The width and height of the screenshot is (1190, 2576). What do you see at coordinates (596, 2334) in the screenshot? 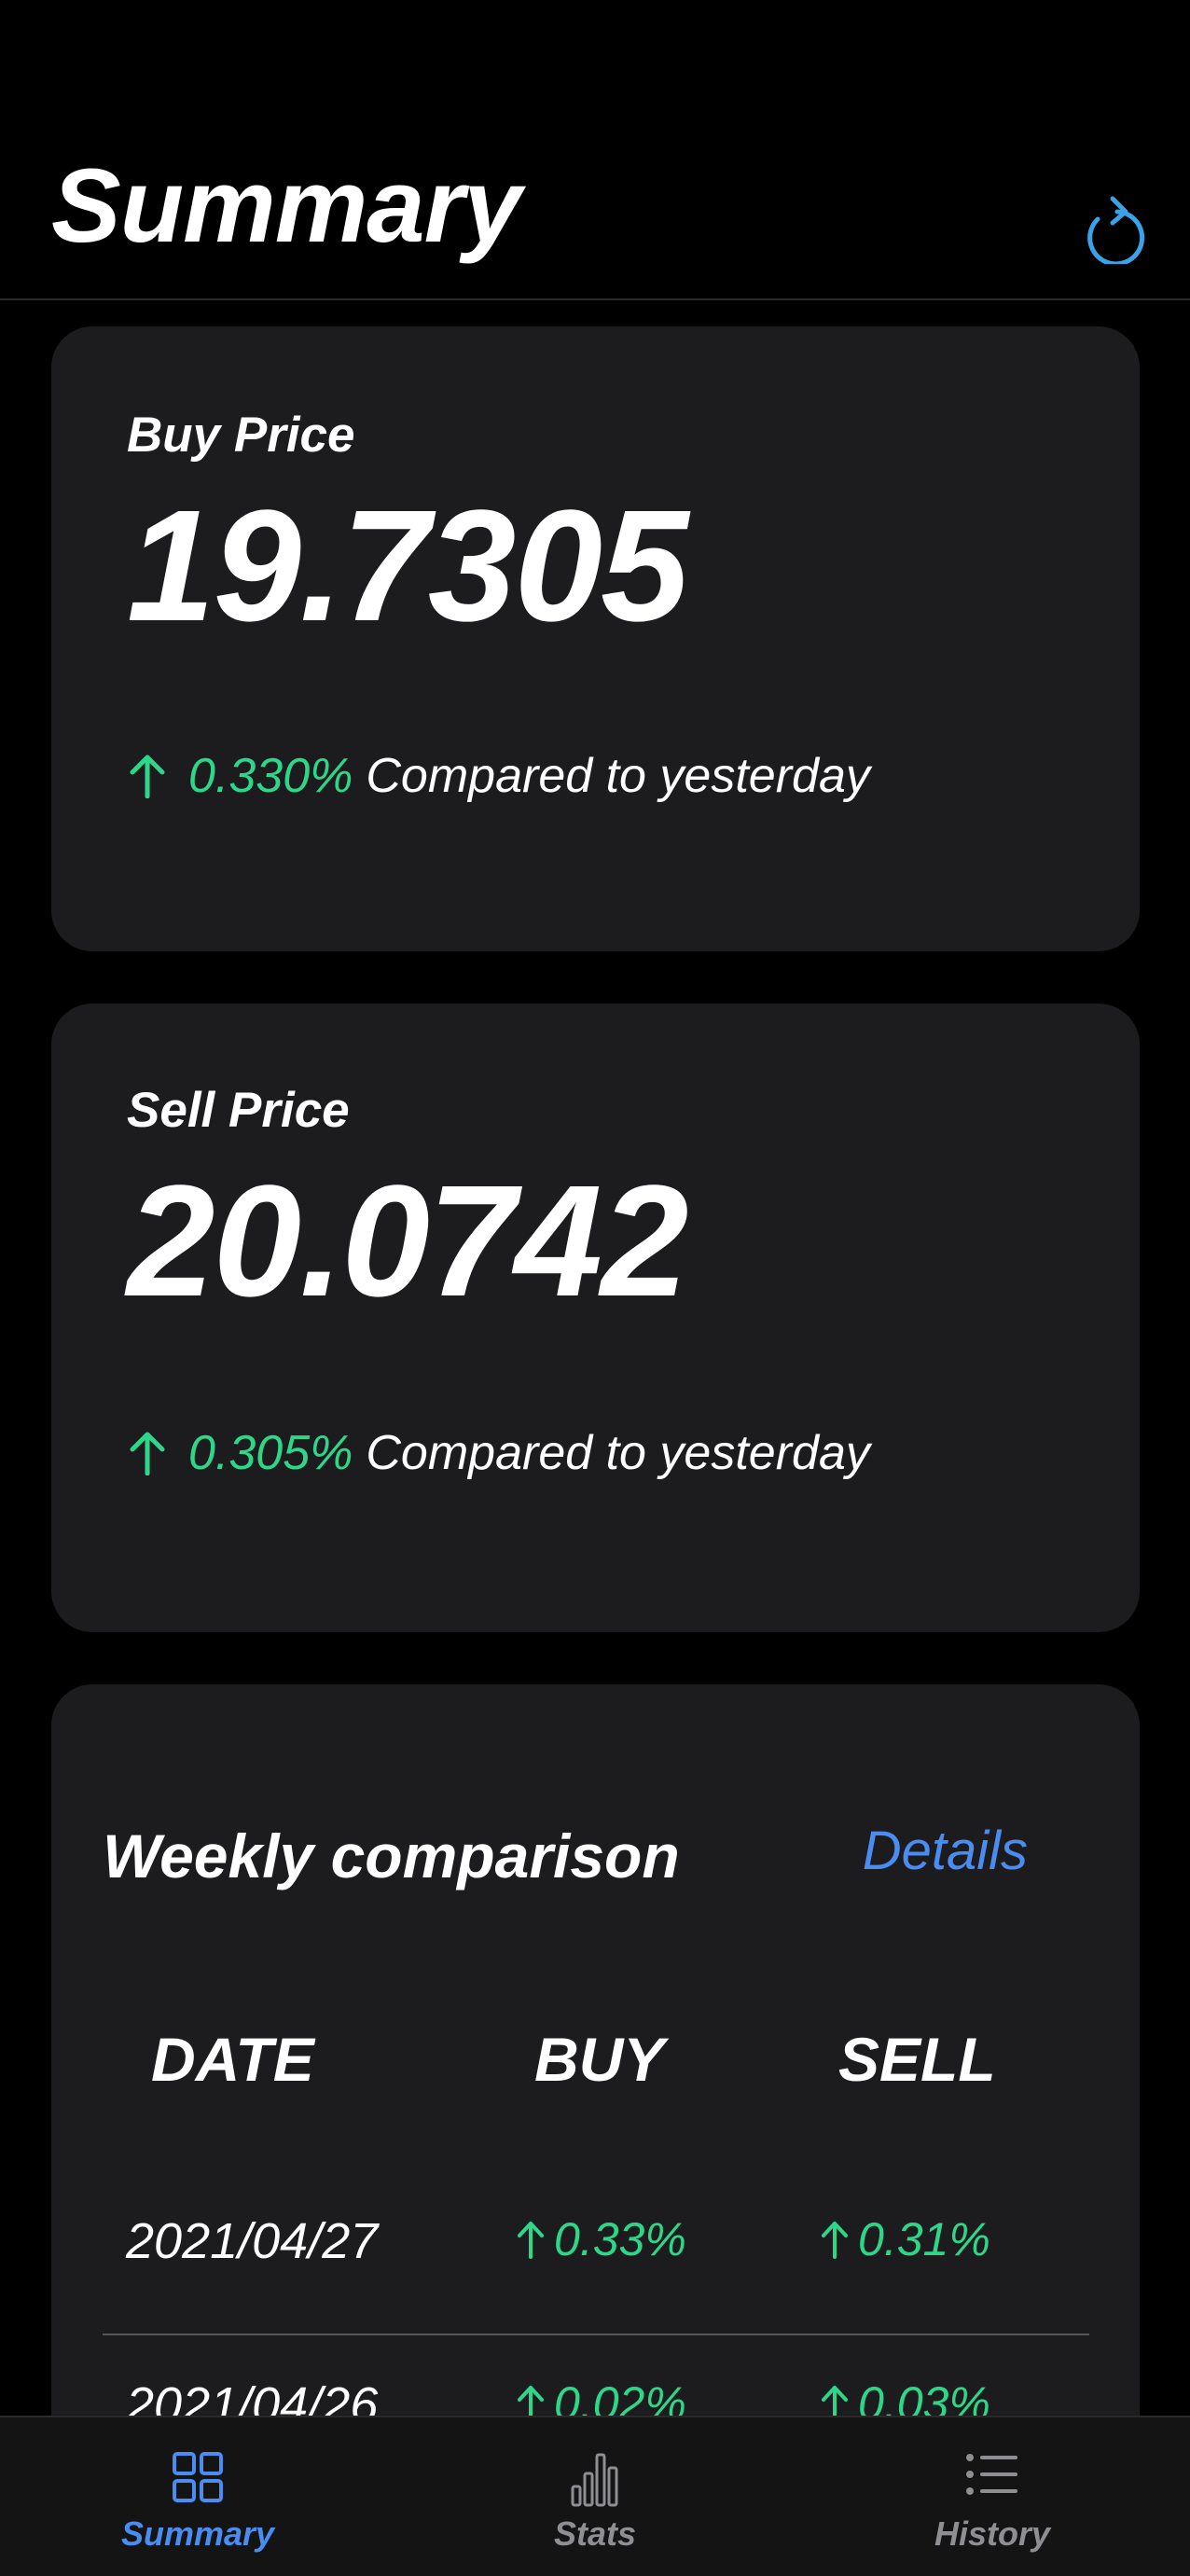
I see `row-divider` at bounding box center [596, 2334].